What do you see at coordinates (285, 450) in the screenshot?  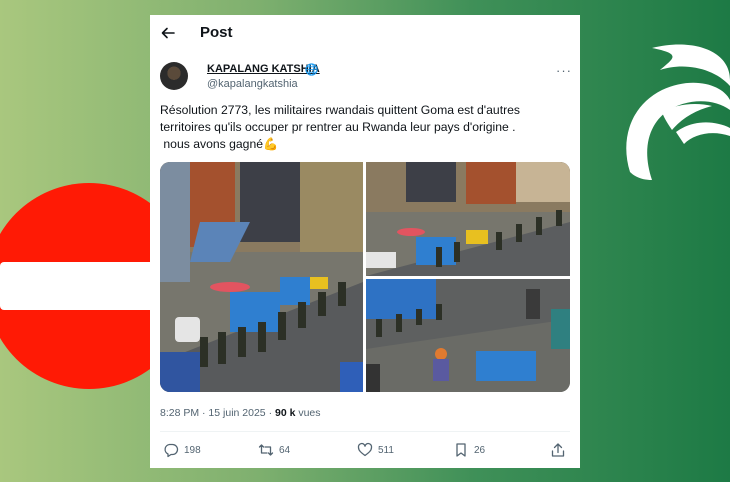 I see `repost-count: 64` at bounding box center [285, 450].